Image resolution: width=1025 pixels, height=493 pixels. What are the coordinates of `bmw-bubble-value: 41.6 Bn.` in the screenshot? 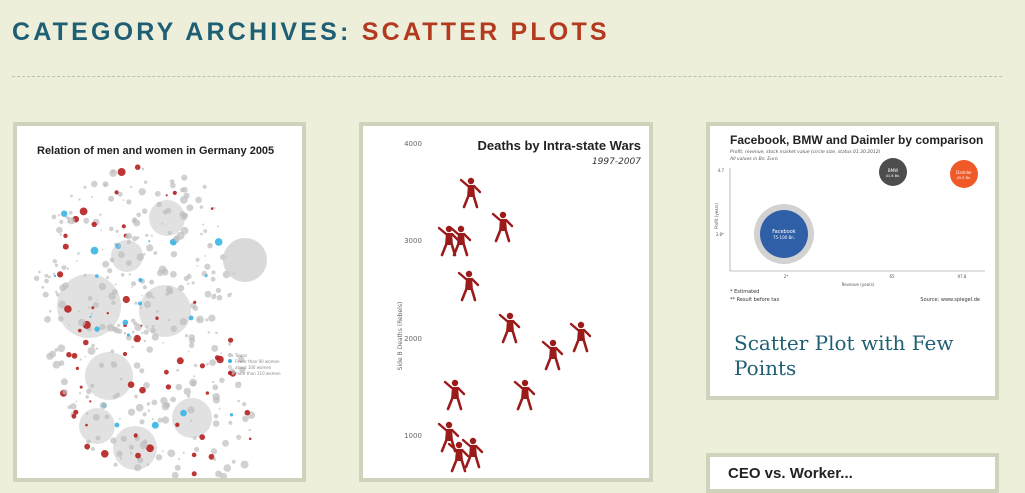 It's located at (893, 176).